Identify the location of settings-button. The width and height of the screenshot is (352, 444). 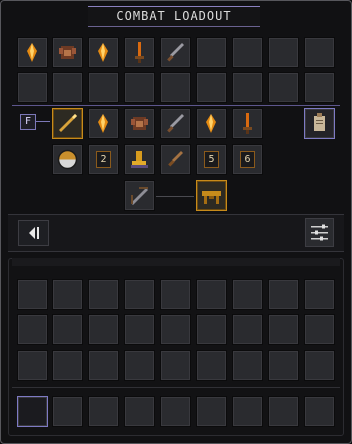
(319, 232).